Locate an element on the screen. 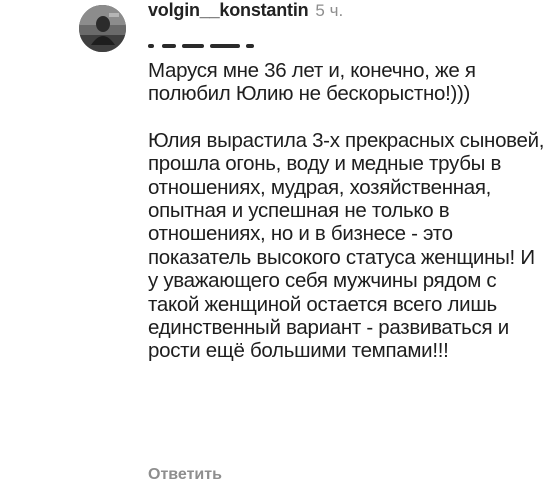 Image resolution: width=550 pixels, height=499 pixels. comment-header: volgin__konstantin 5 ч. is located at coordinates (245, 13).